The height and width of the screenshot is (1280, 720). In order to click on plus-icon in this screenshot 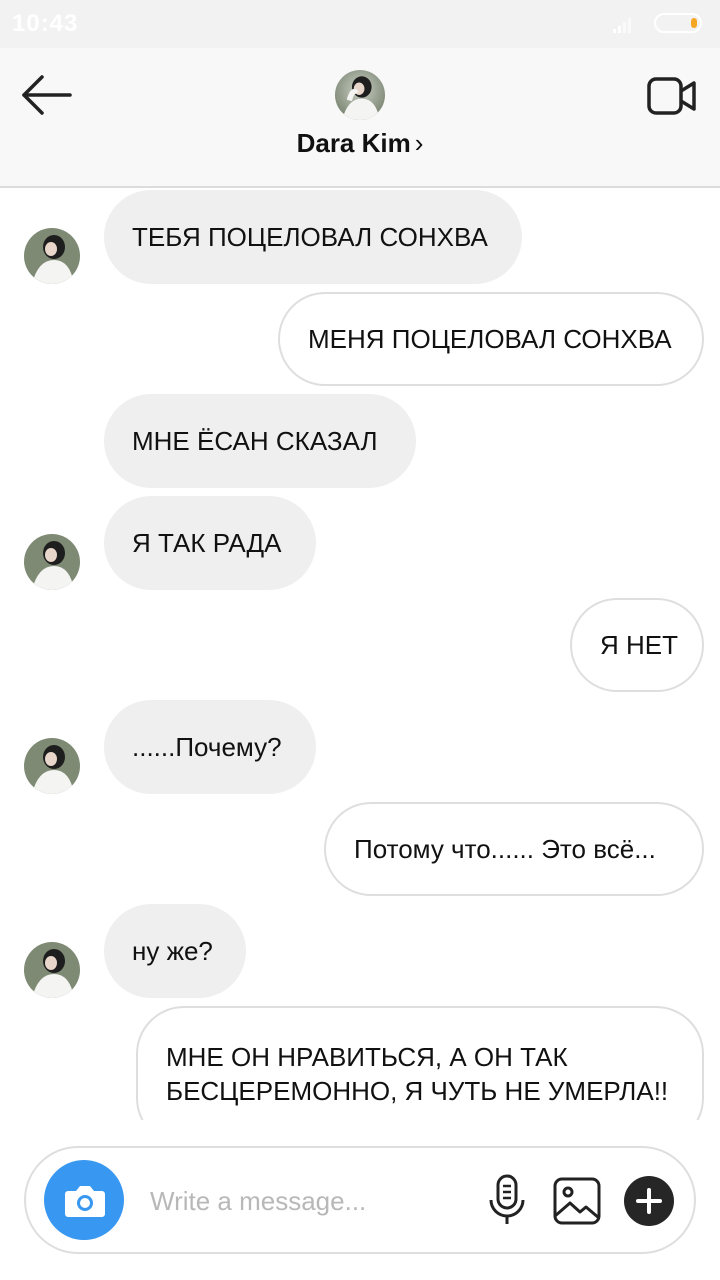, I will do `click(649, 1201)`.